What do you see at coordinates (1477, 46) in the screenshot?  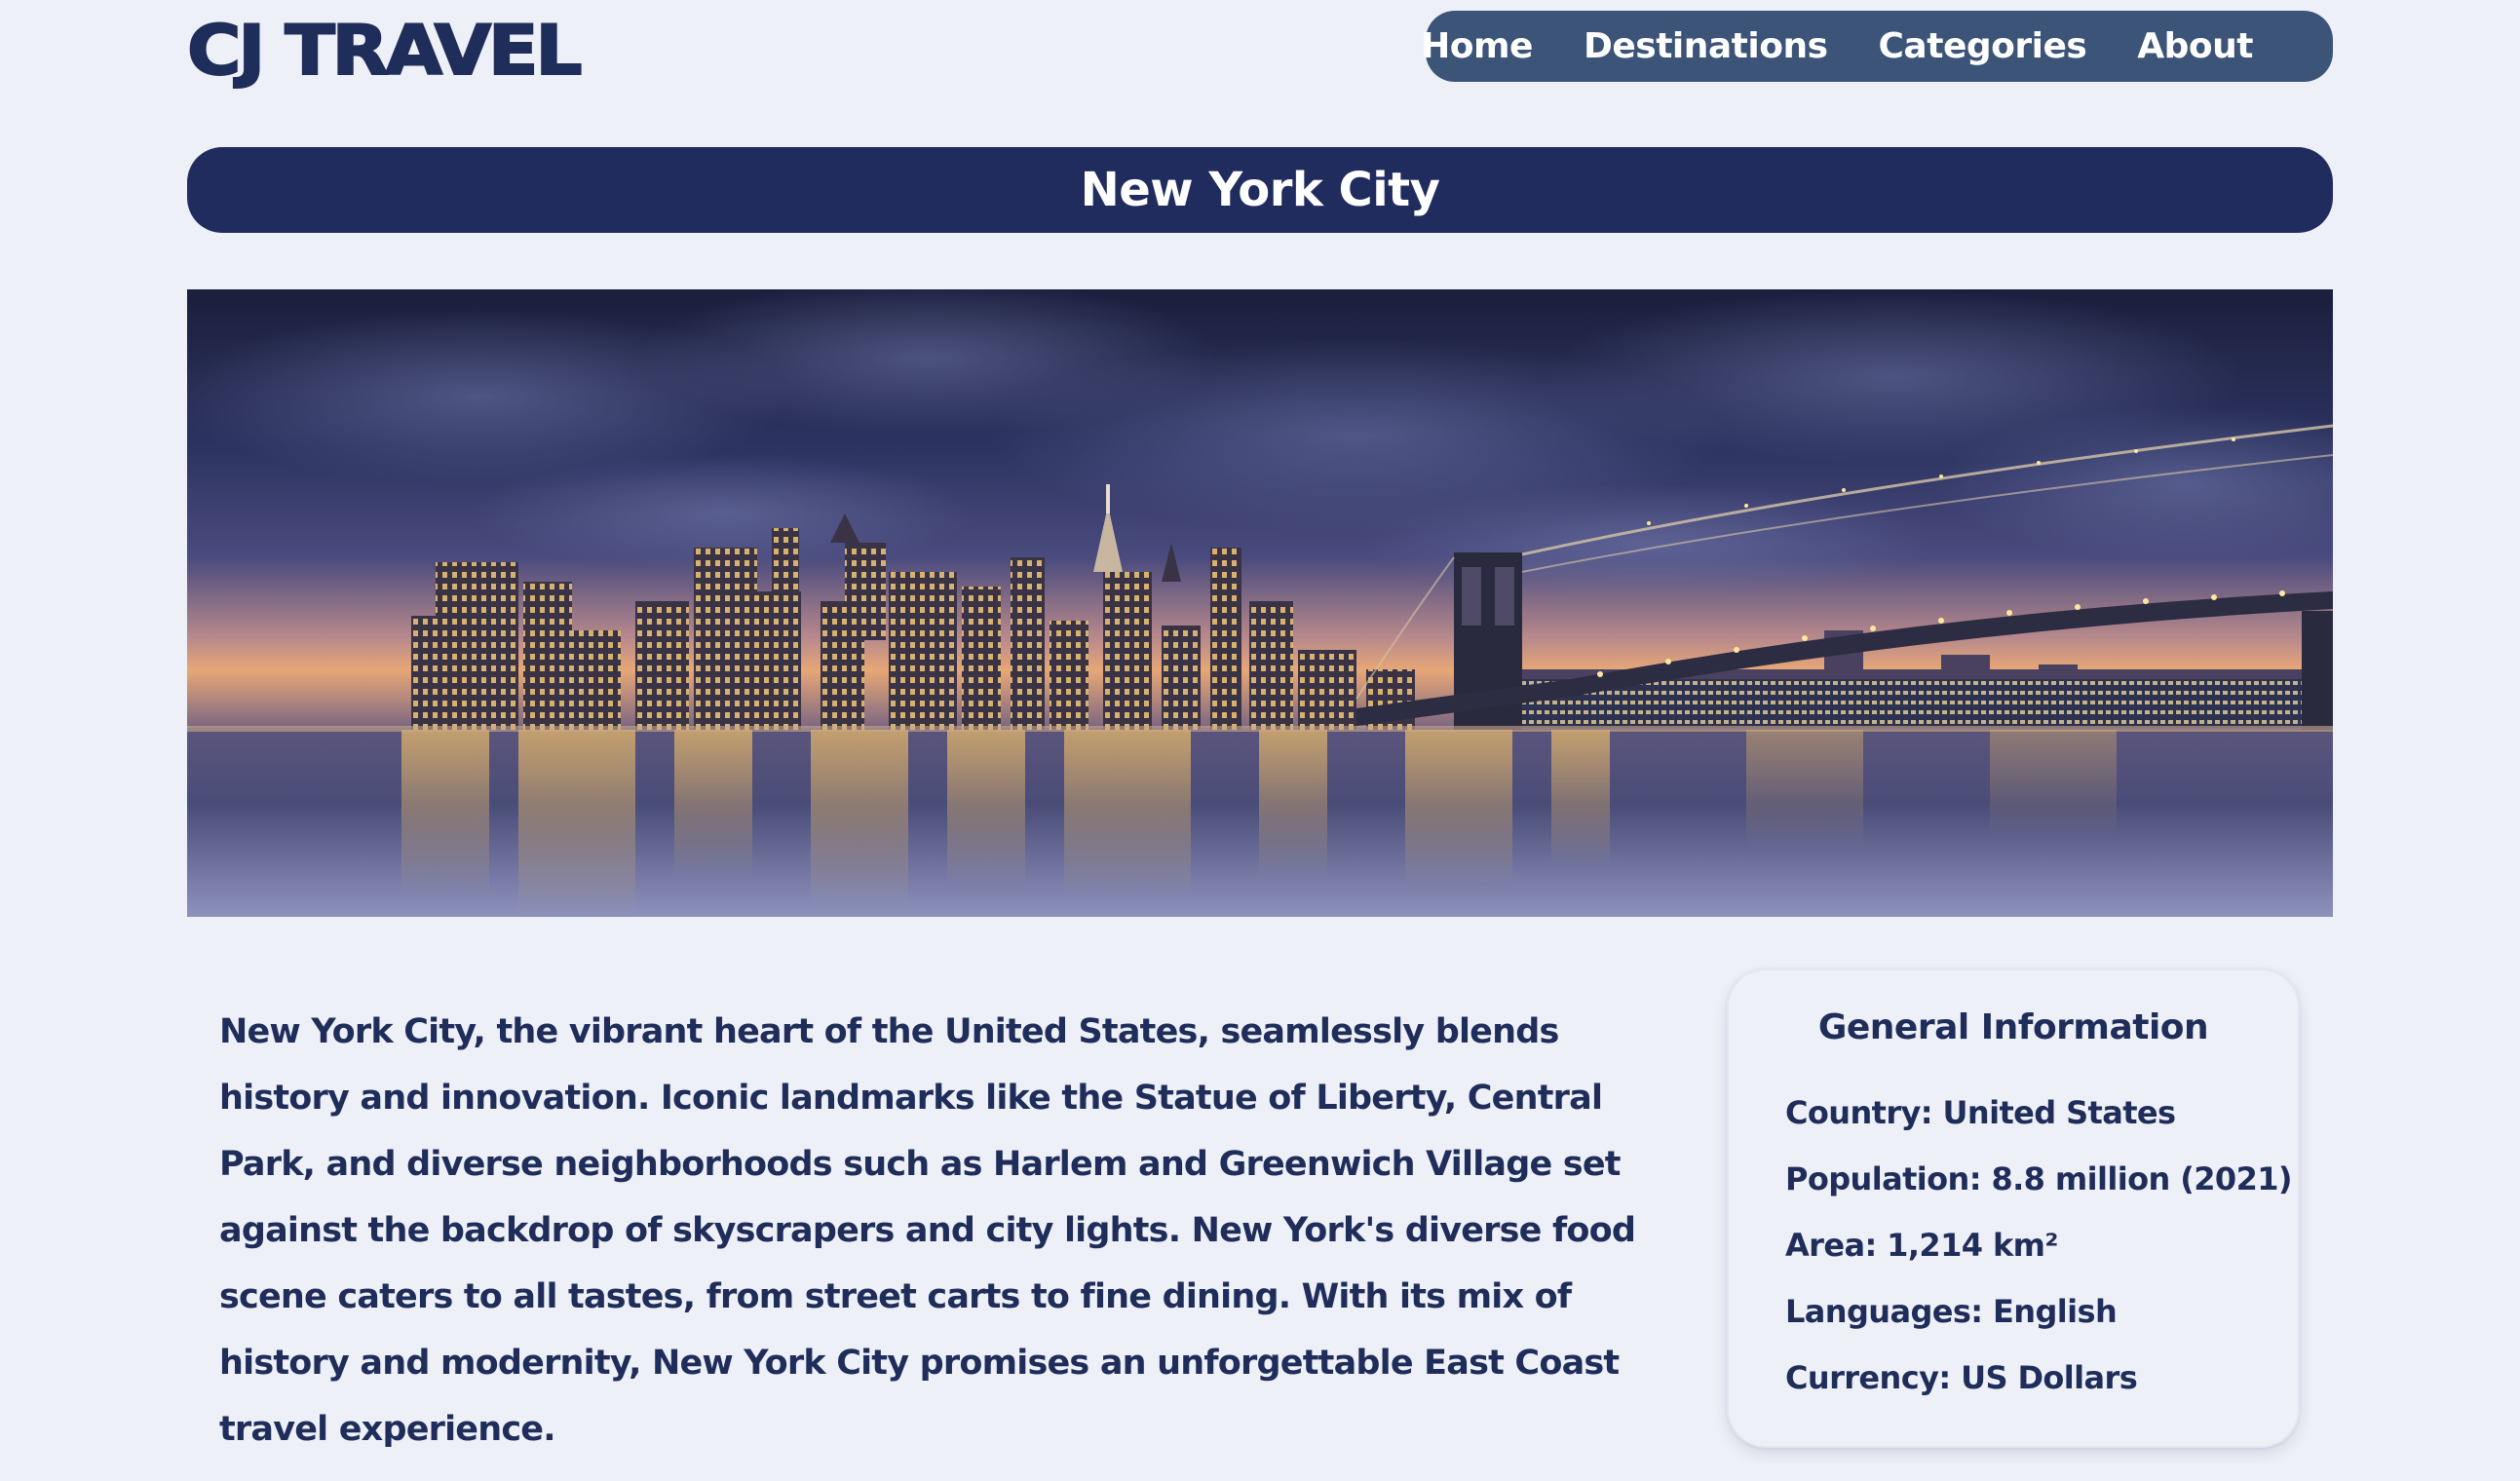 I see `nav-link-home: Home` at bounding box center [1477, 46].